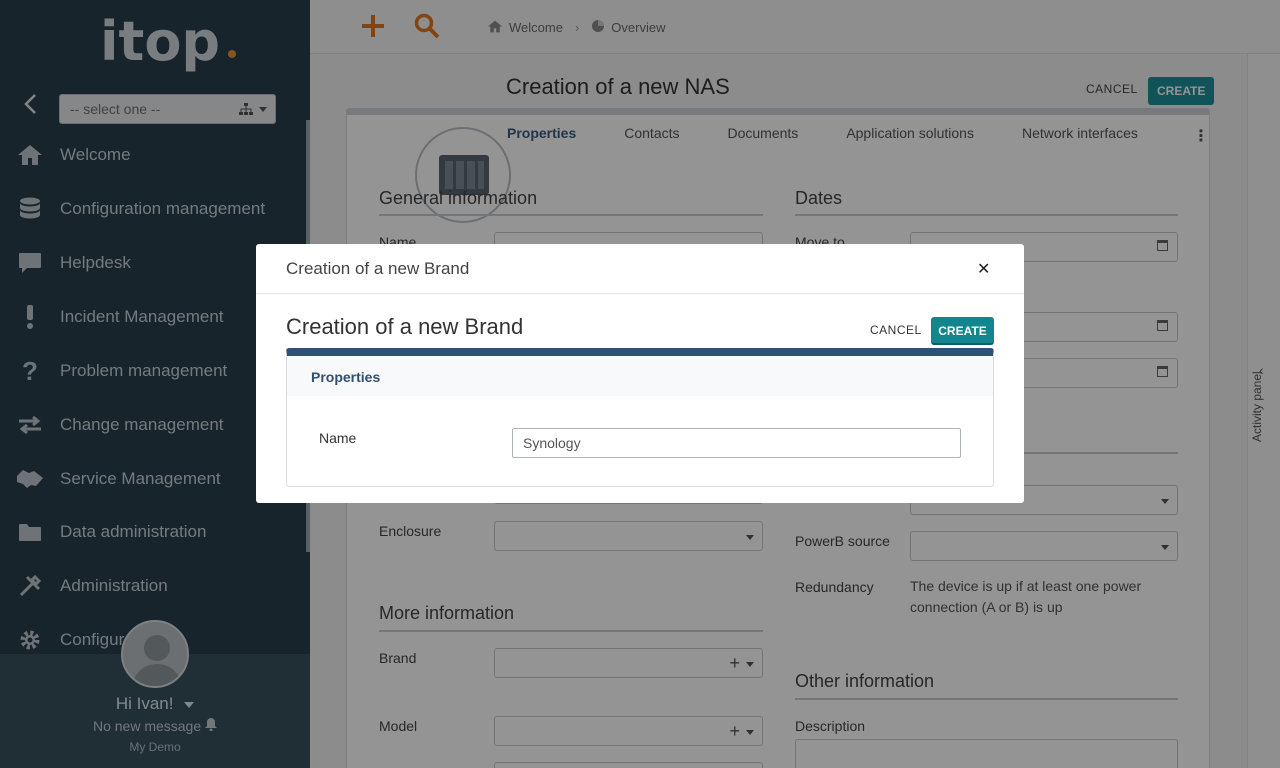 This screenshot has height=768, width=1280. I want to click on tab-properties-label: Properties, so click(346, 377).